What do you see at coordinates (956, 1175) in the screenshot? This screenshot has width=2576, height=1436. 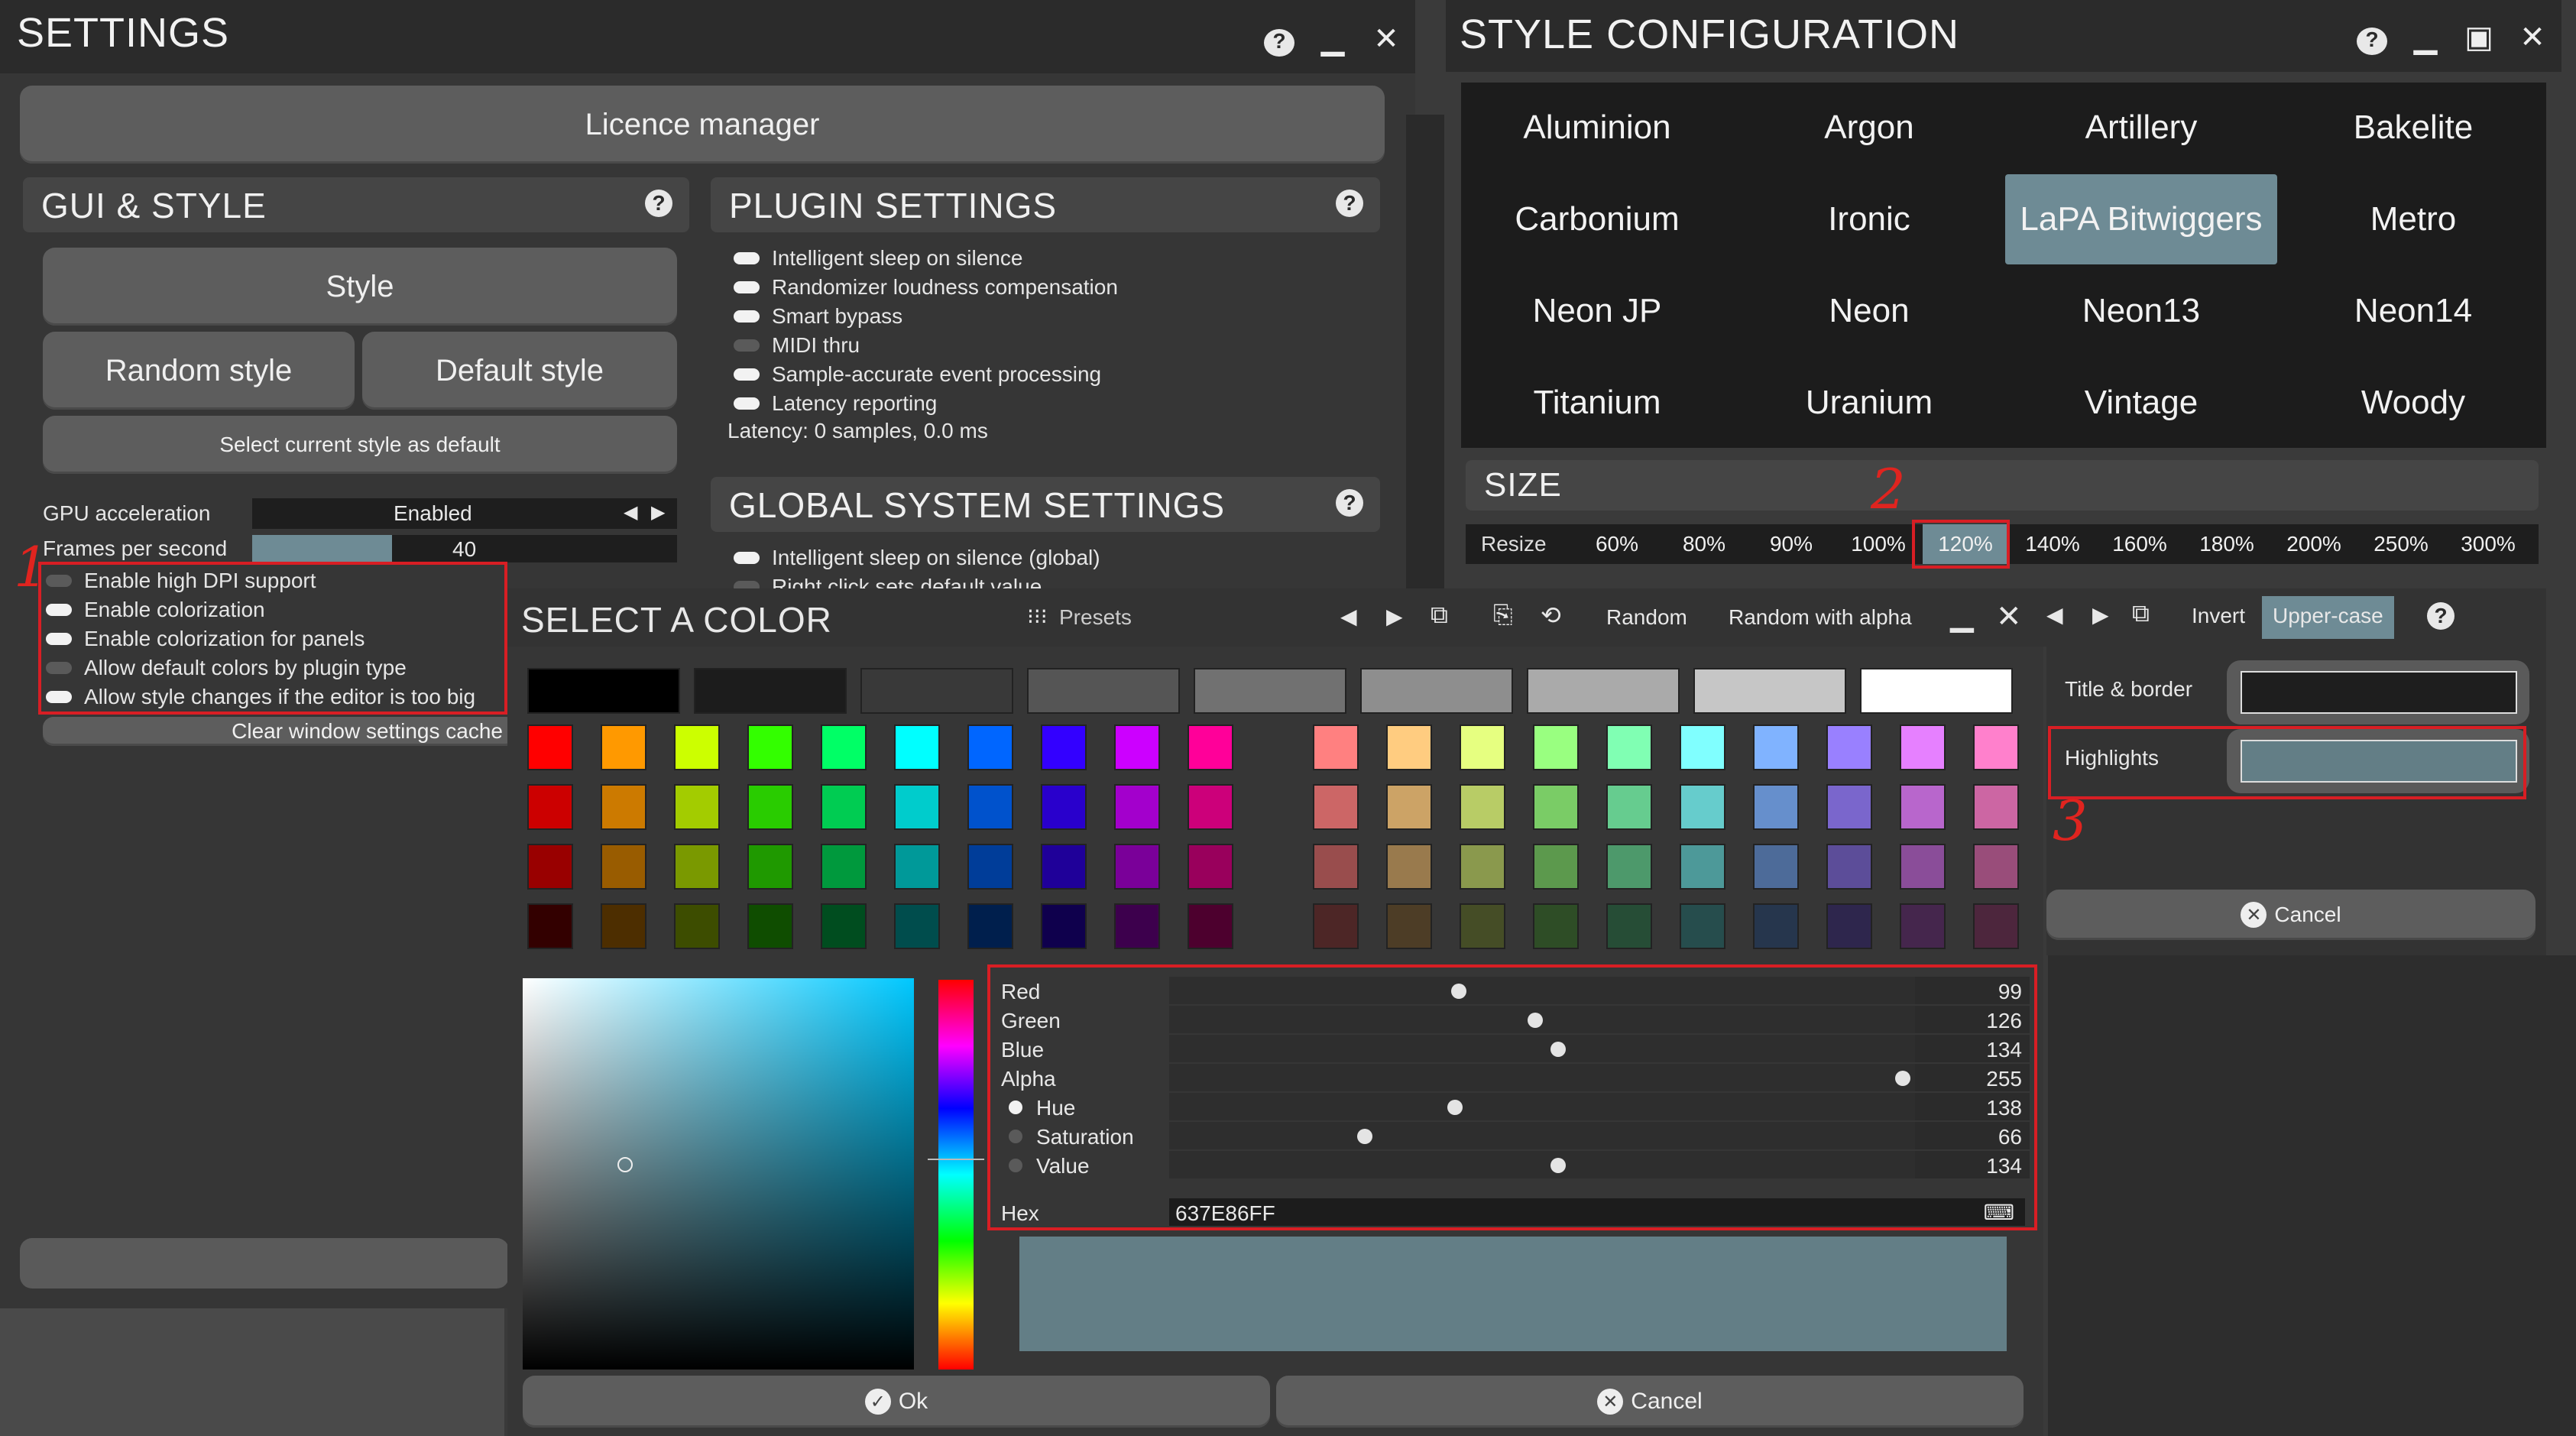 I see `hue-bar` at bounding box center [956, 1175].